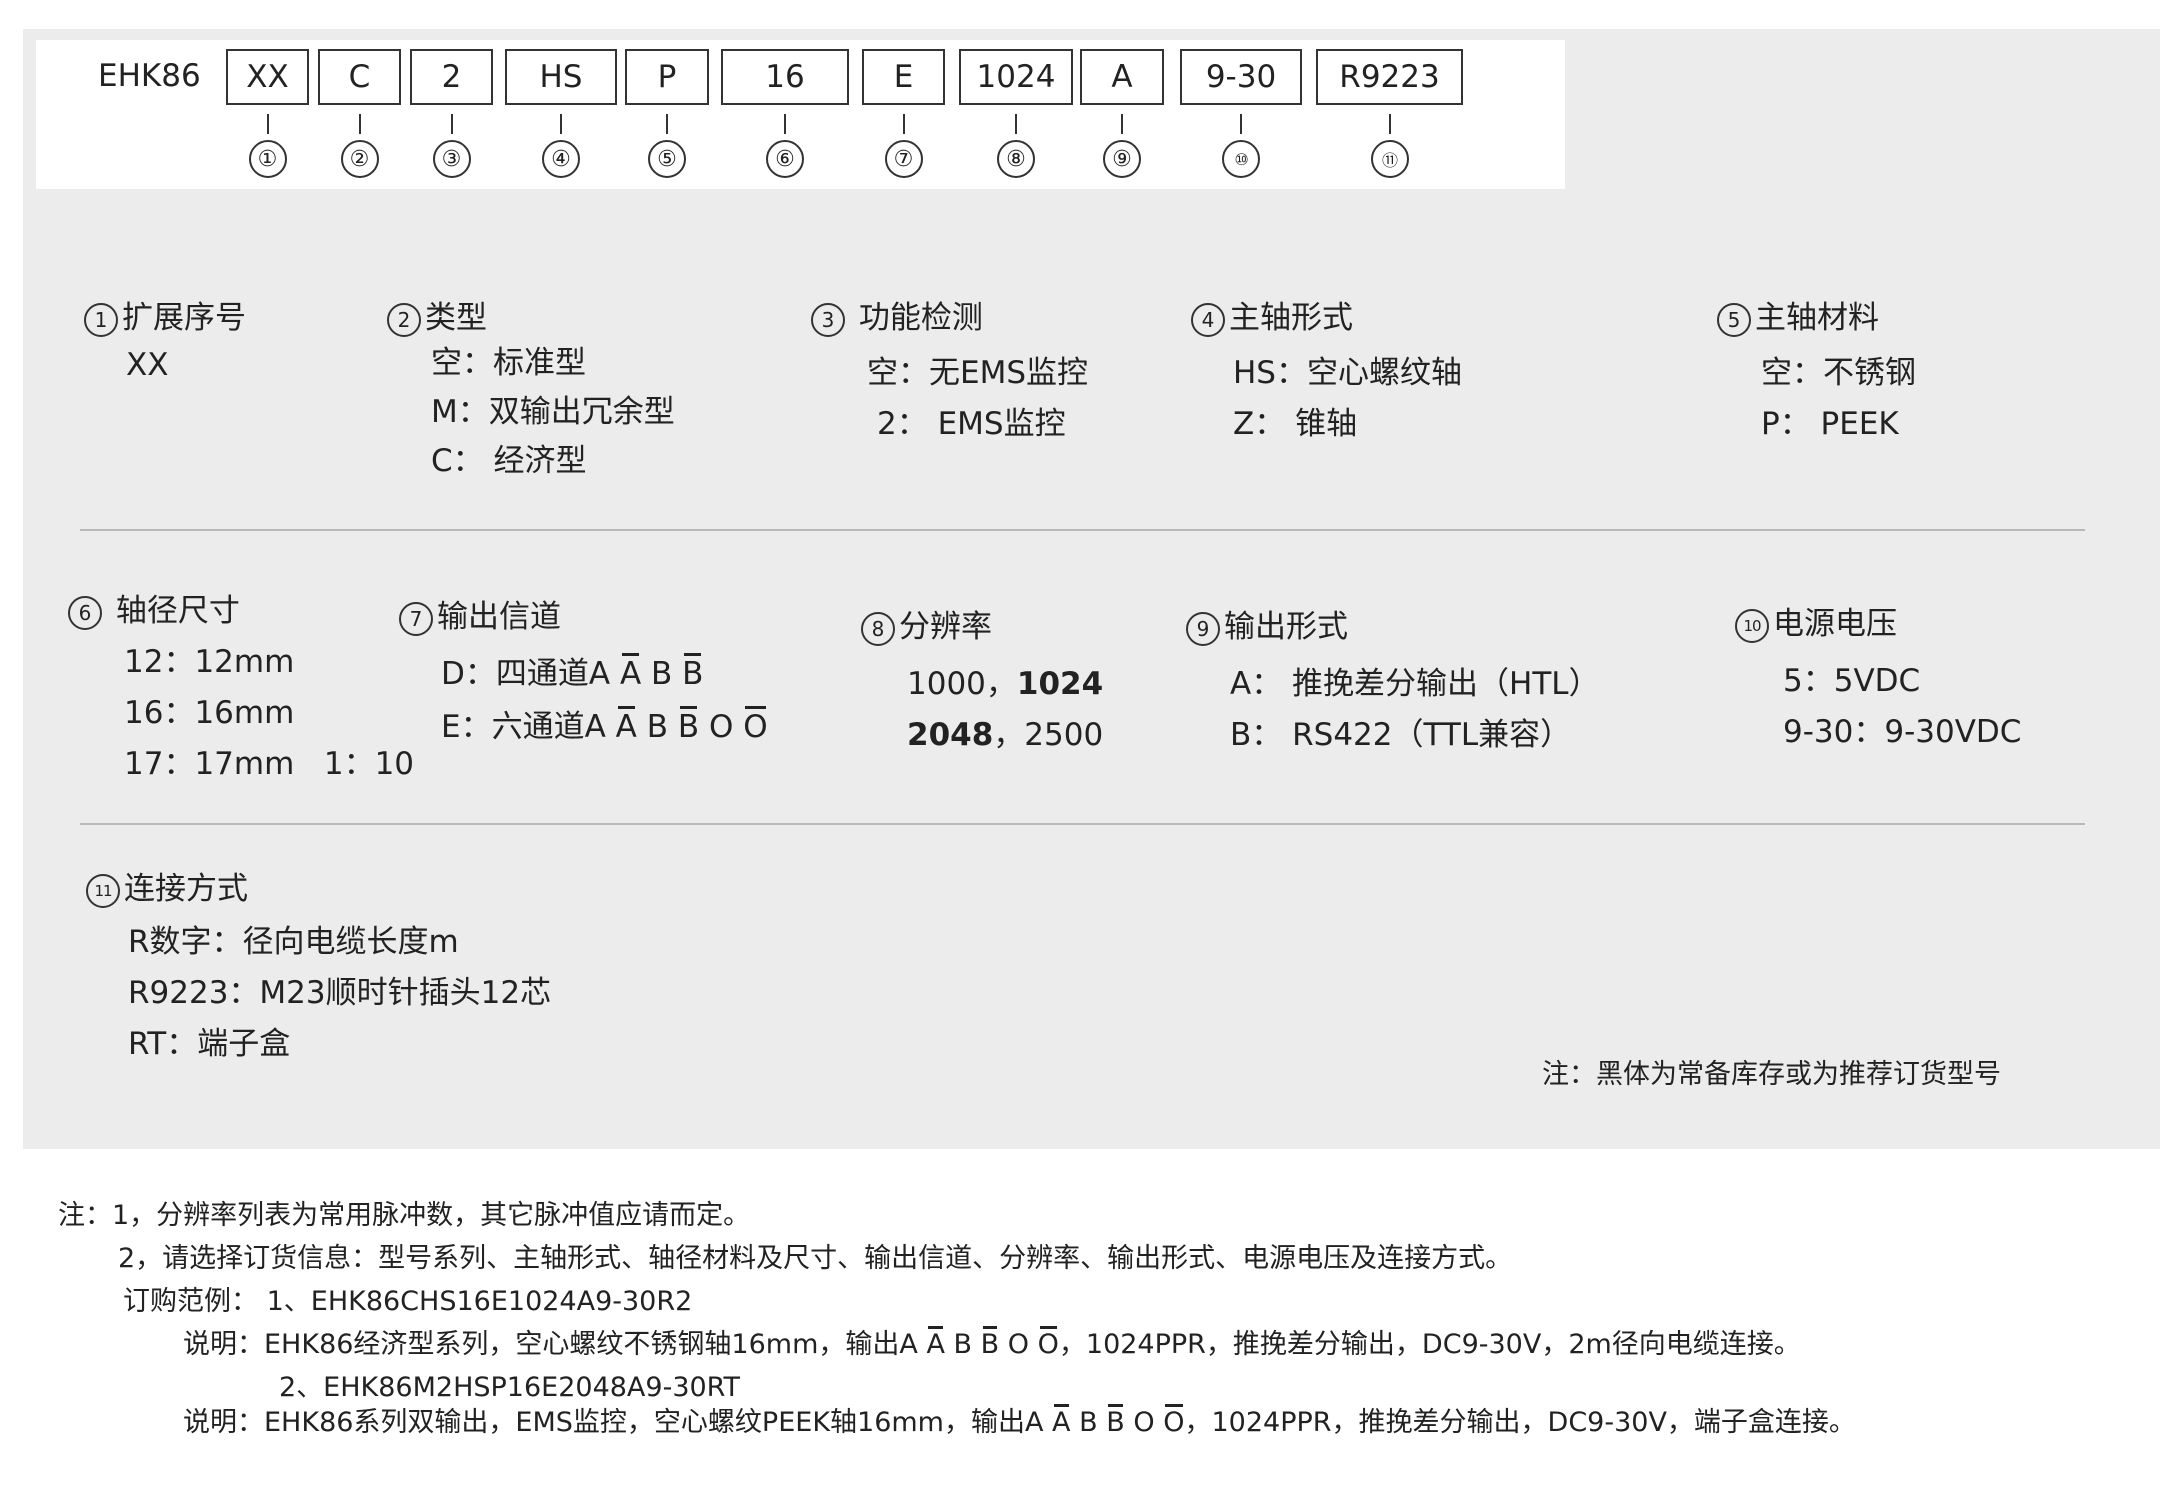  What do you see at coordinates (950, 735) in the screenshot?
I see `resolution-value-bold: 2048` at bounding box center [950, 735].